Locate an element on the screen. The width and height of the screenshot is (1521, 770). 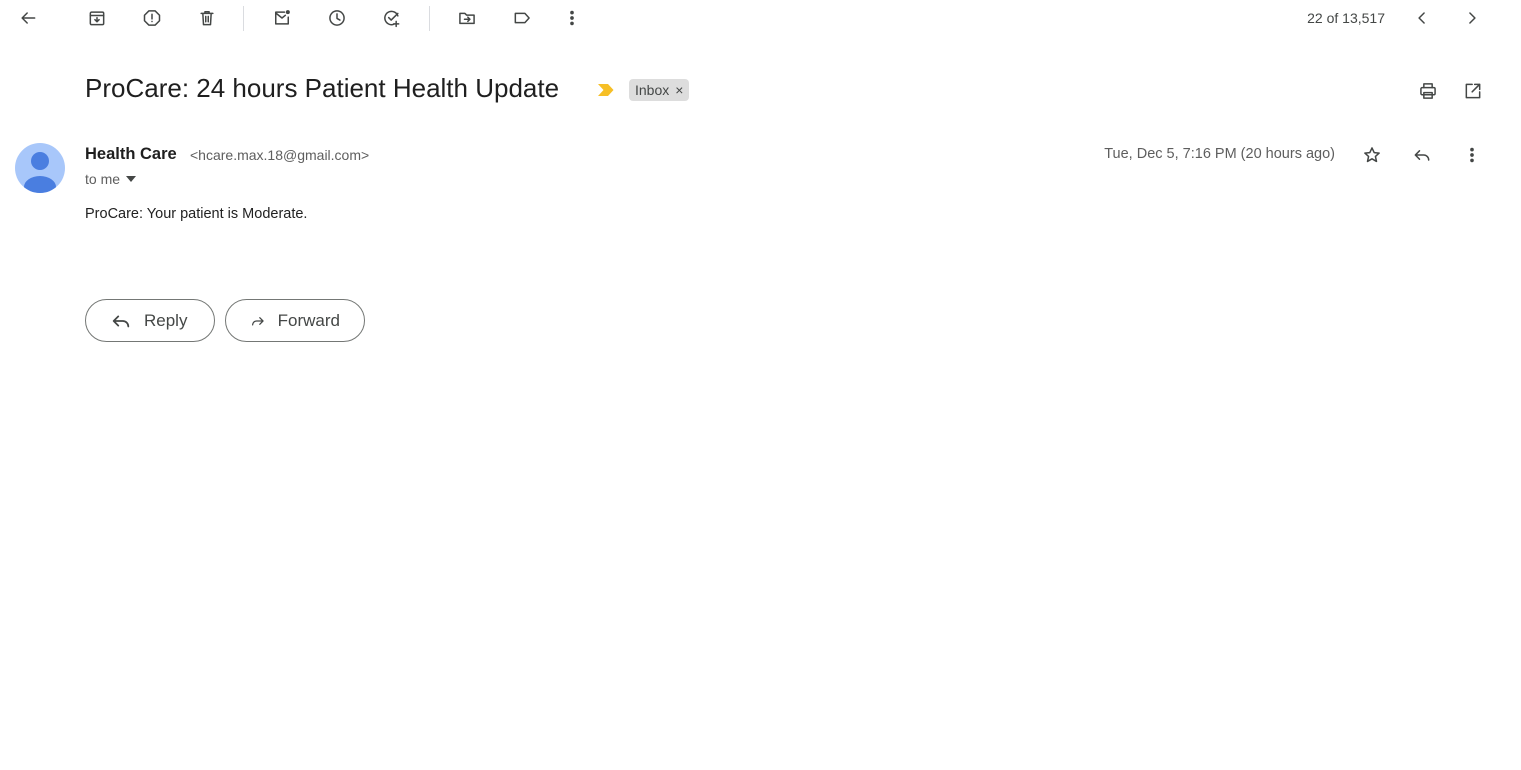
remove-label-icon: × is located at coordinates (679, 90).